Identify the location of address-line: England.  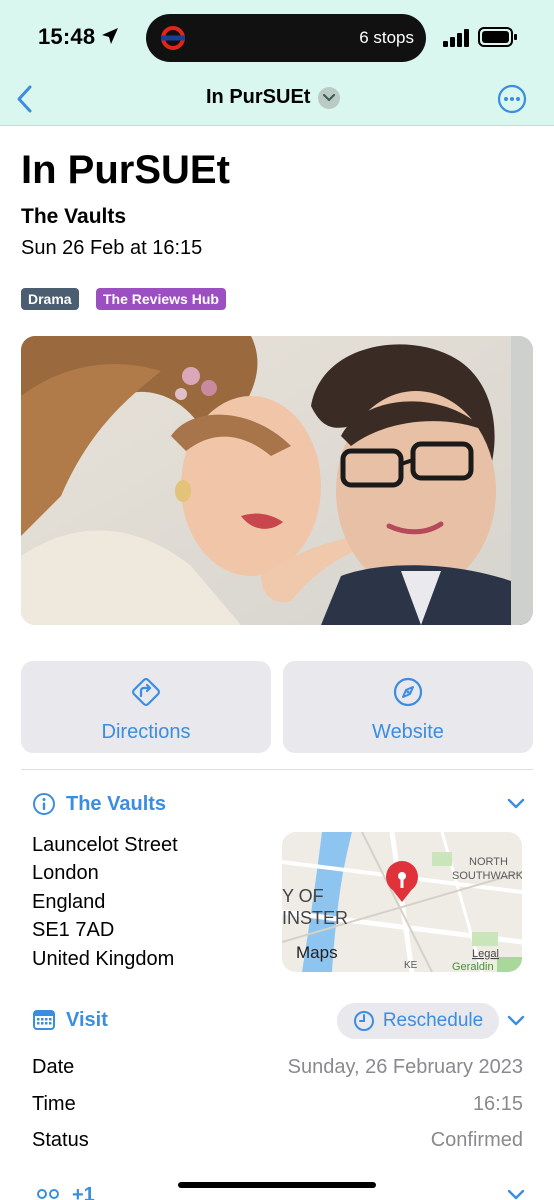
(69, 902).